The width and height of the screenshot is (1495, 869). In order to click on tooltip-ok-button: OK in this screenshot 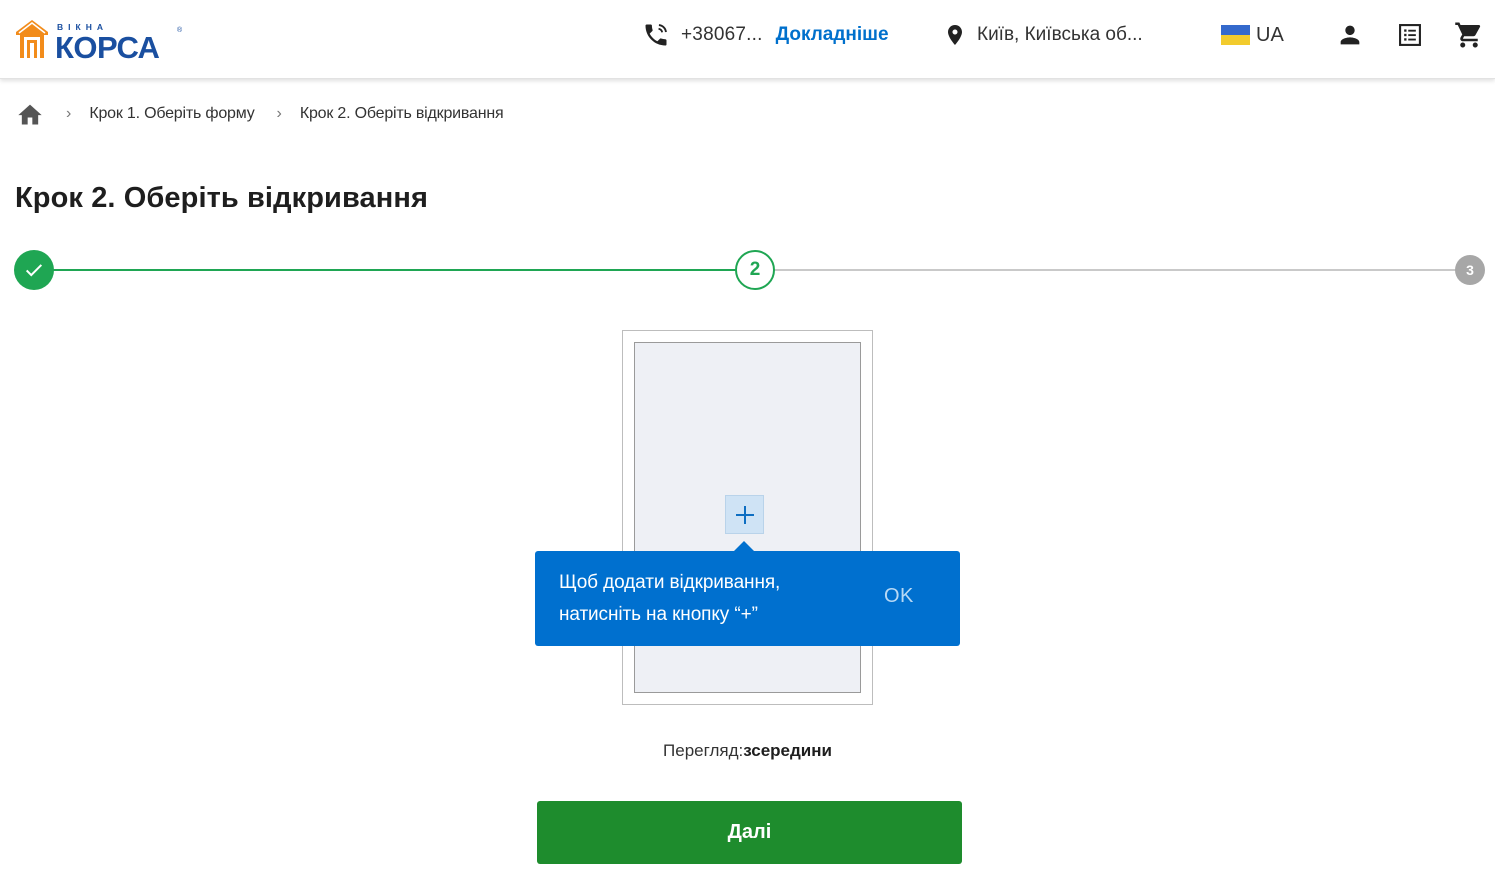, I will do `click(899, 596)`.